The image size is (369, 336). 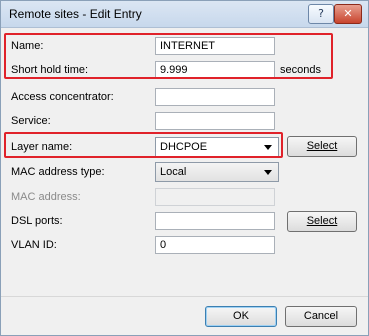 I want to click on dsl-ports-label: DSL ports:, so click(x=37, y=221).